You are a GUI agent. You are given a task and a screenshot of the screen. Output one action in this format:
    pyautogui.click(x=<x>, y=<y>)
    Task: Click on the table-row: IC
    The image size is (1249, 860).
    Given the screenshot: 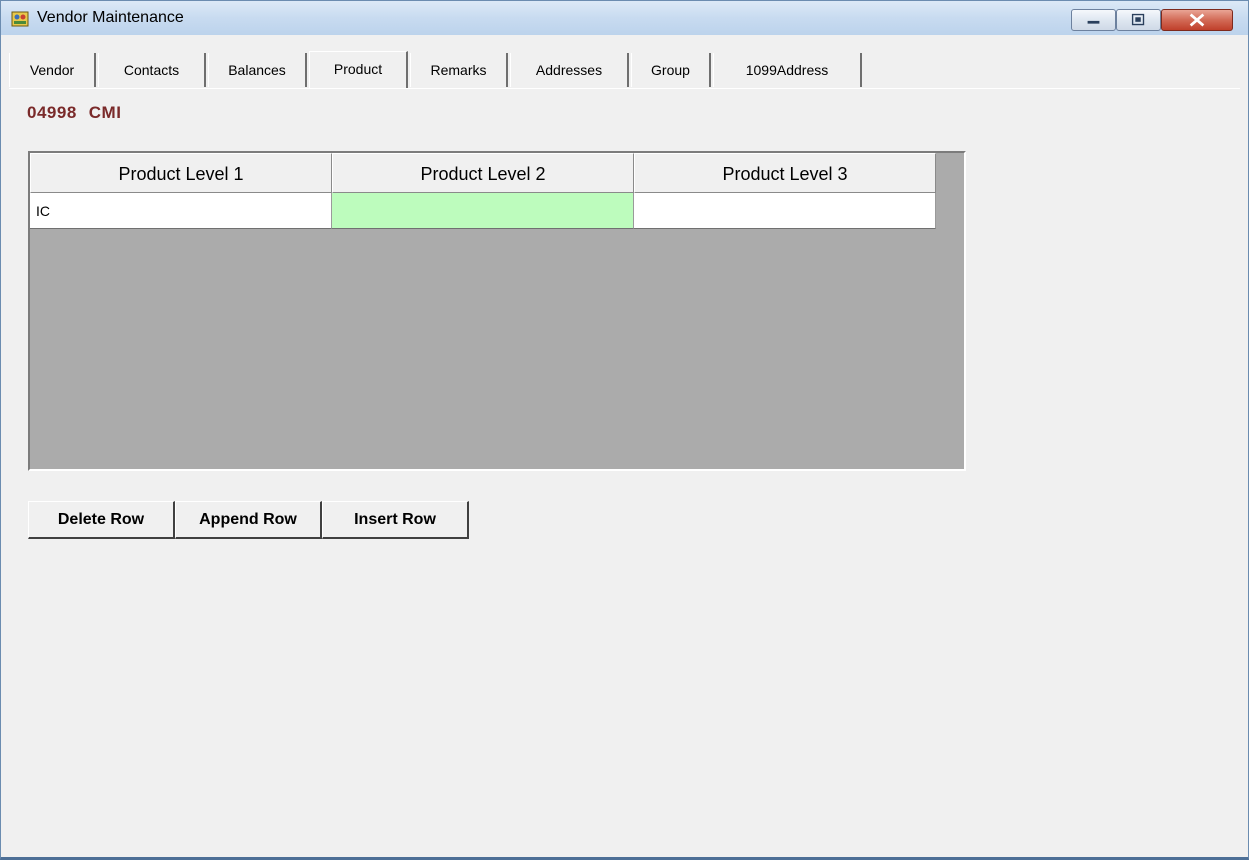 What is the action you would take?
    pyautogui.click(x=483, y=211)
    